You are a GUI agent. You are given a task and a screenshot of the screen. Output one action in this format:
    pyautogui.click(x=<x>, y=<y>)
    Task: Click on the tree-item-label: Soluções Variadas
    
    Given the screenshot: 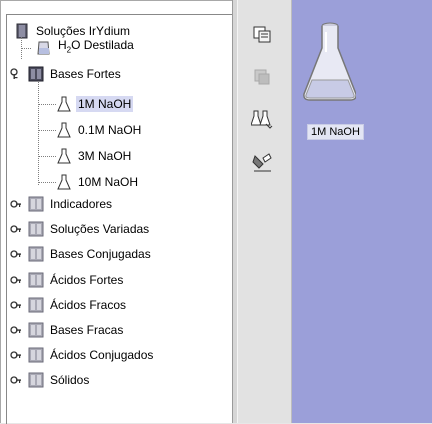 What is the action you would take?
    pyautogui.click(x=100, y=229)
    